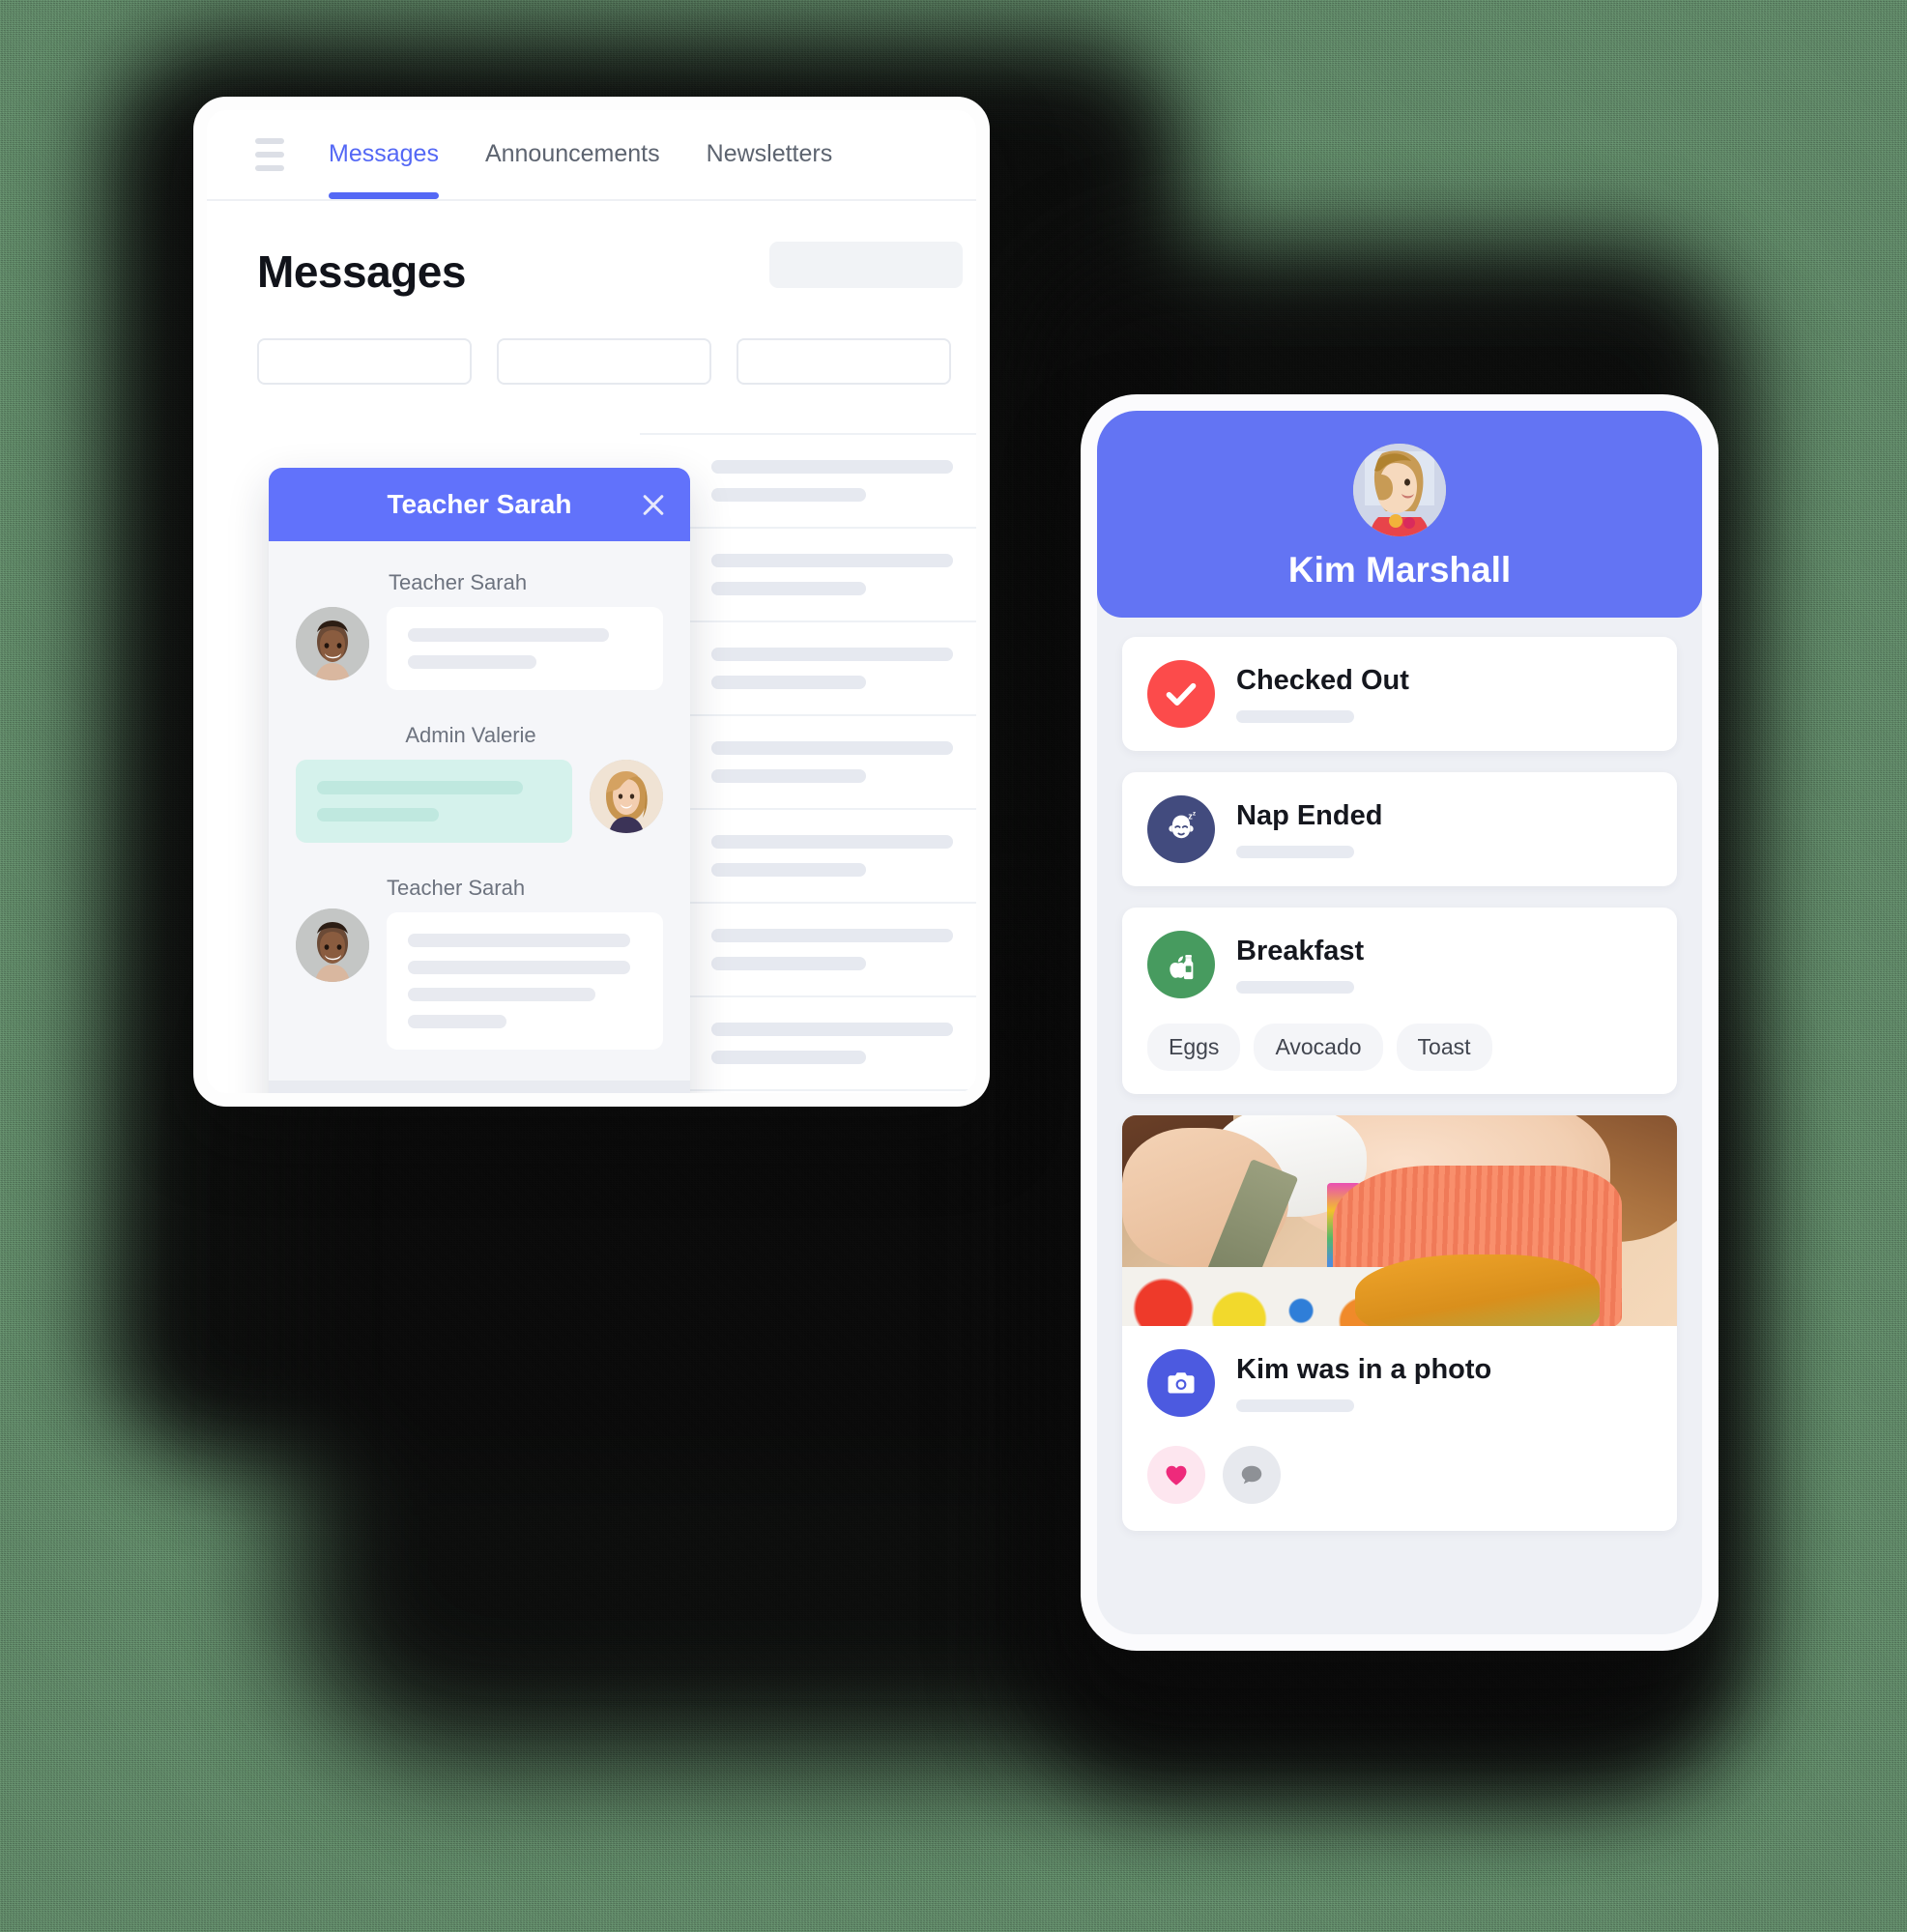 The width and height of the screenshot is (1907, 1932). I want to click on photo-post-card: Kim was in a photo, so click(1399, 1323).